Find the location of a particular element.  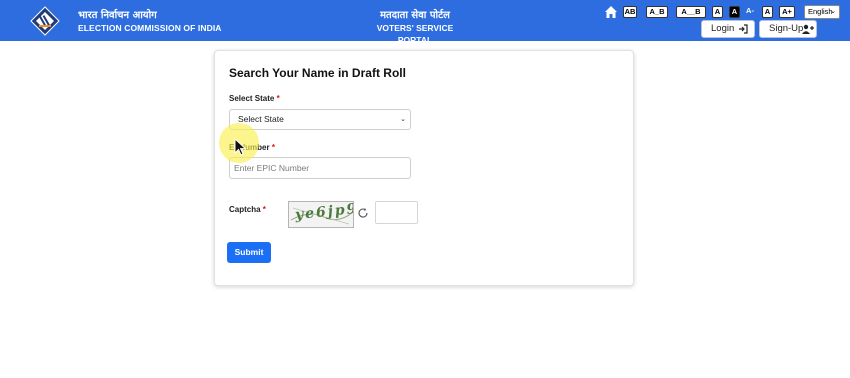

login-button: Login is located at coordinates (728, 29).